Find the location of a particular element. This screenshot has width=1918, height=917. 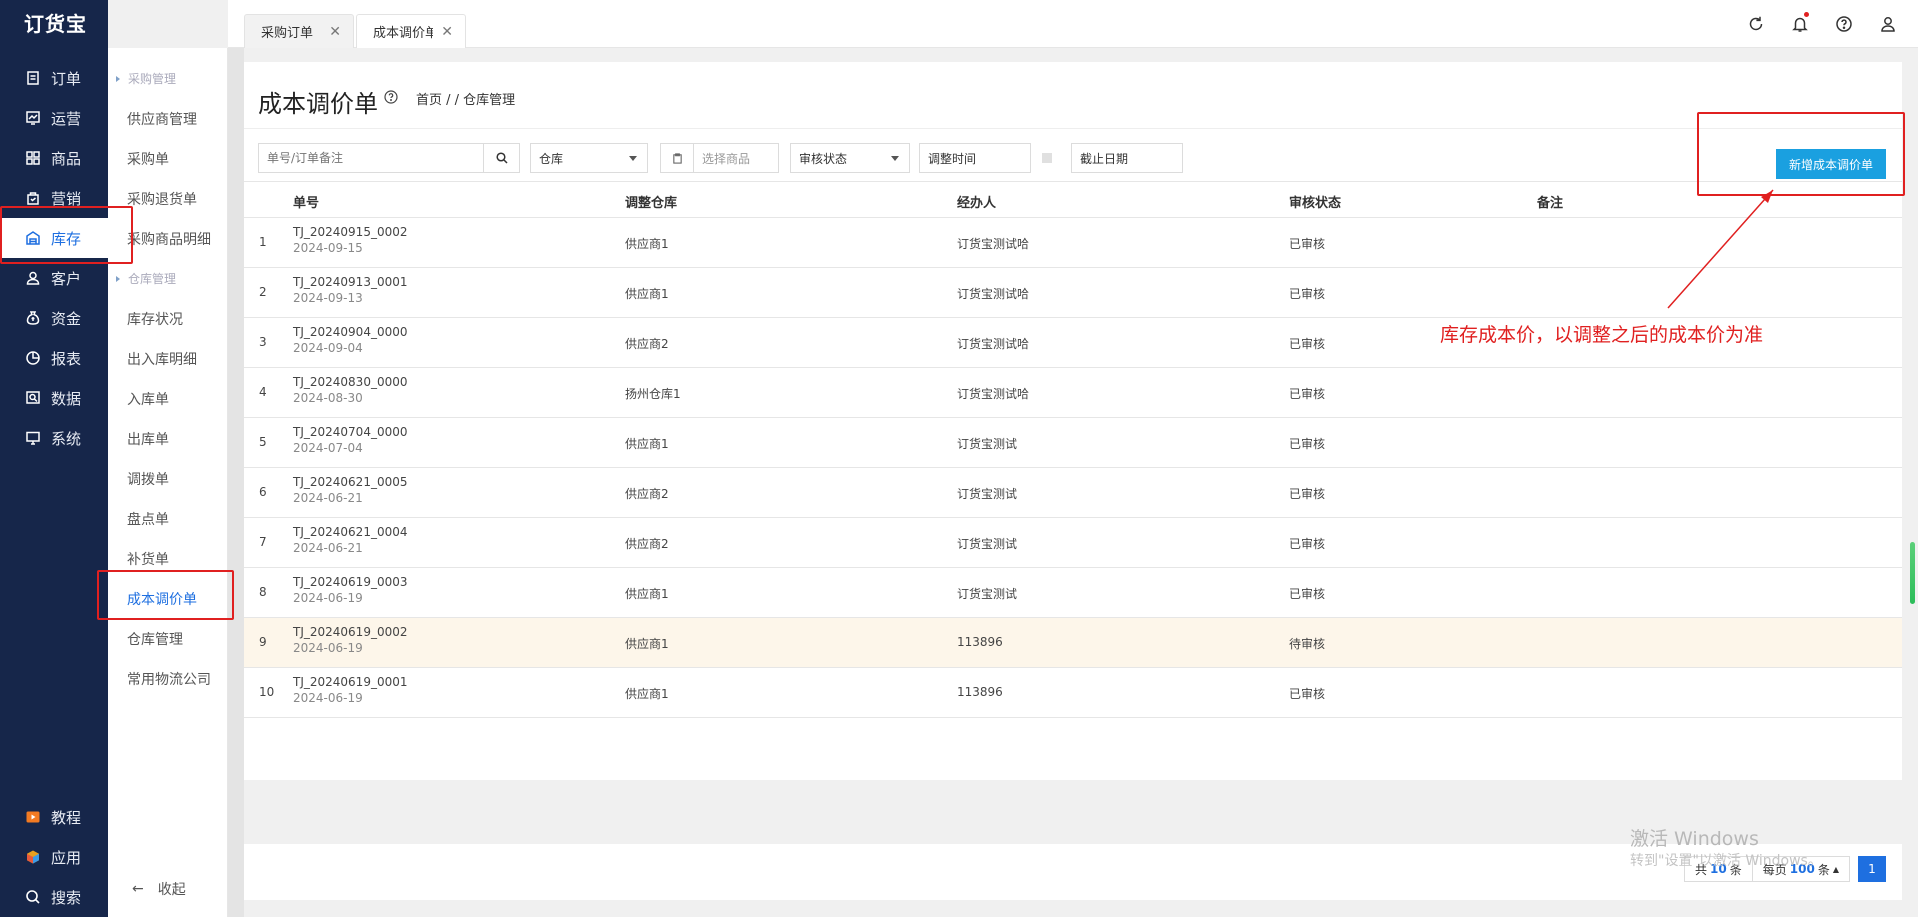

breadcrumb: 首页 / / 仓库管理 is located at coordinates (465, 98).